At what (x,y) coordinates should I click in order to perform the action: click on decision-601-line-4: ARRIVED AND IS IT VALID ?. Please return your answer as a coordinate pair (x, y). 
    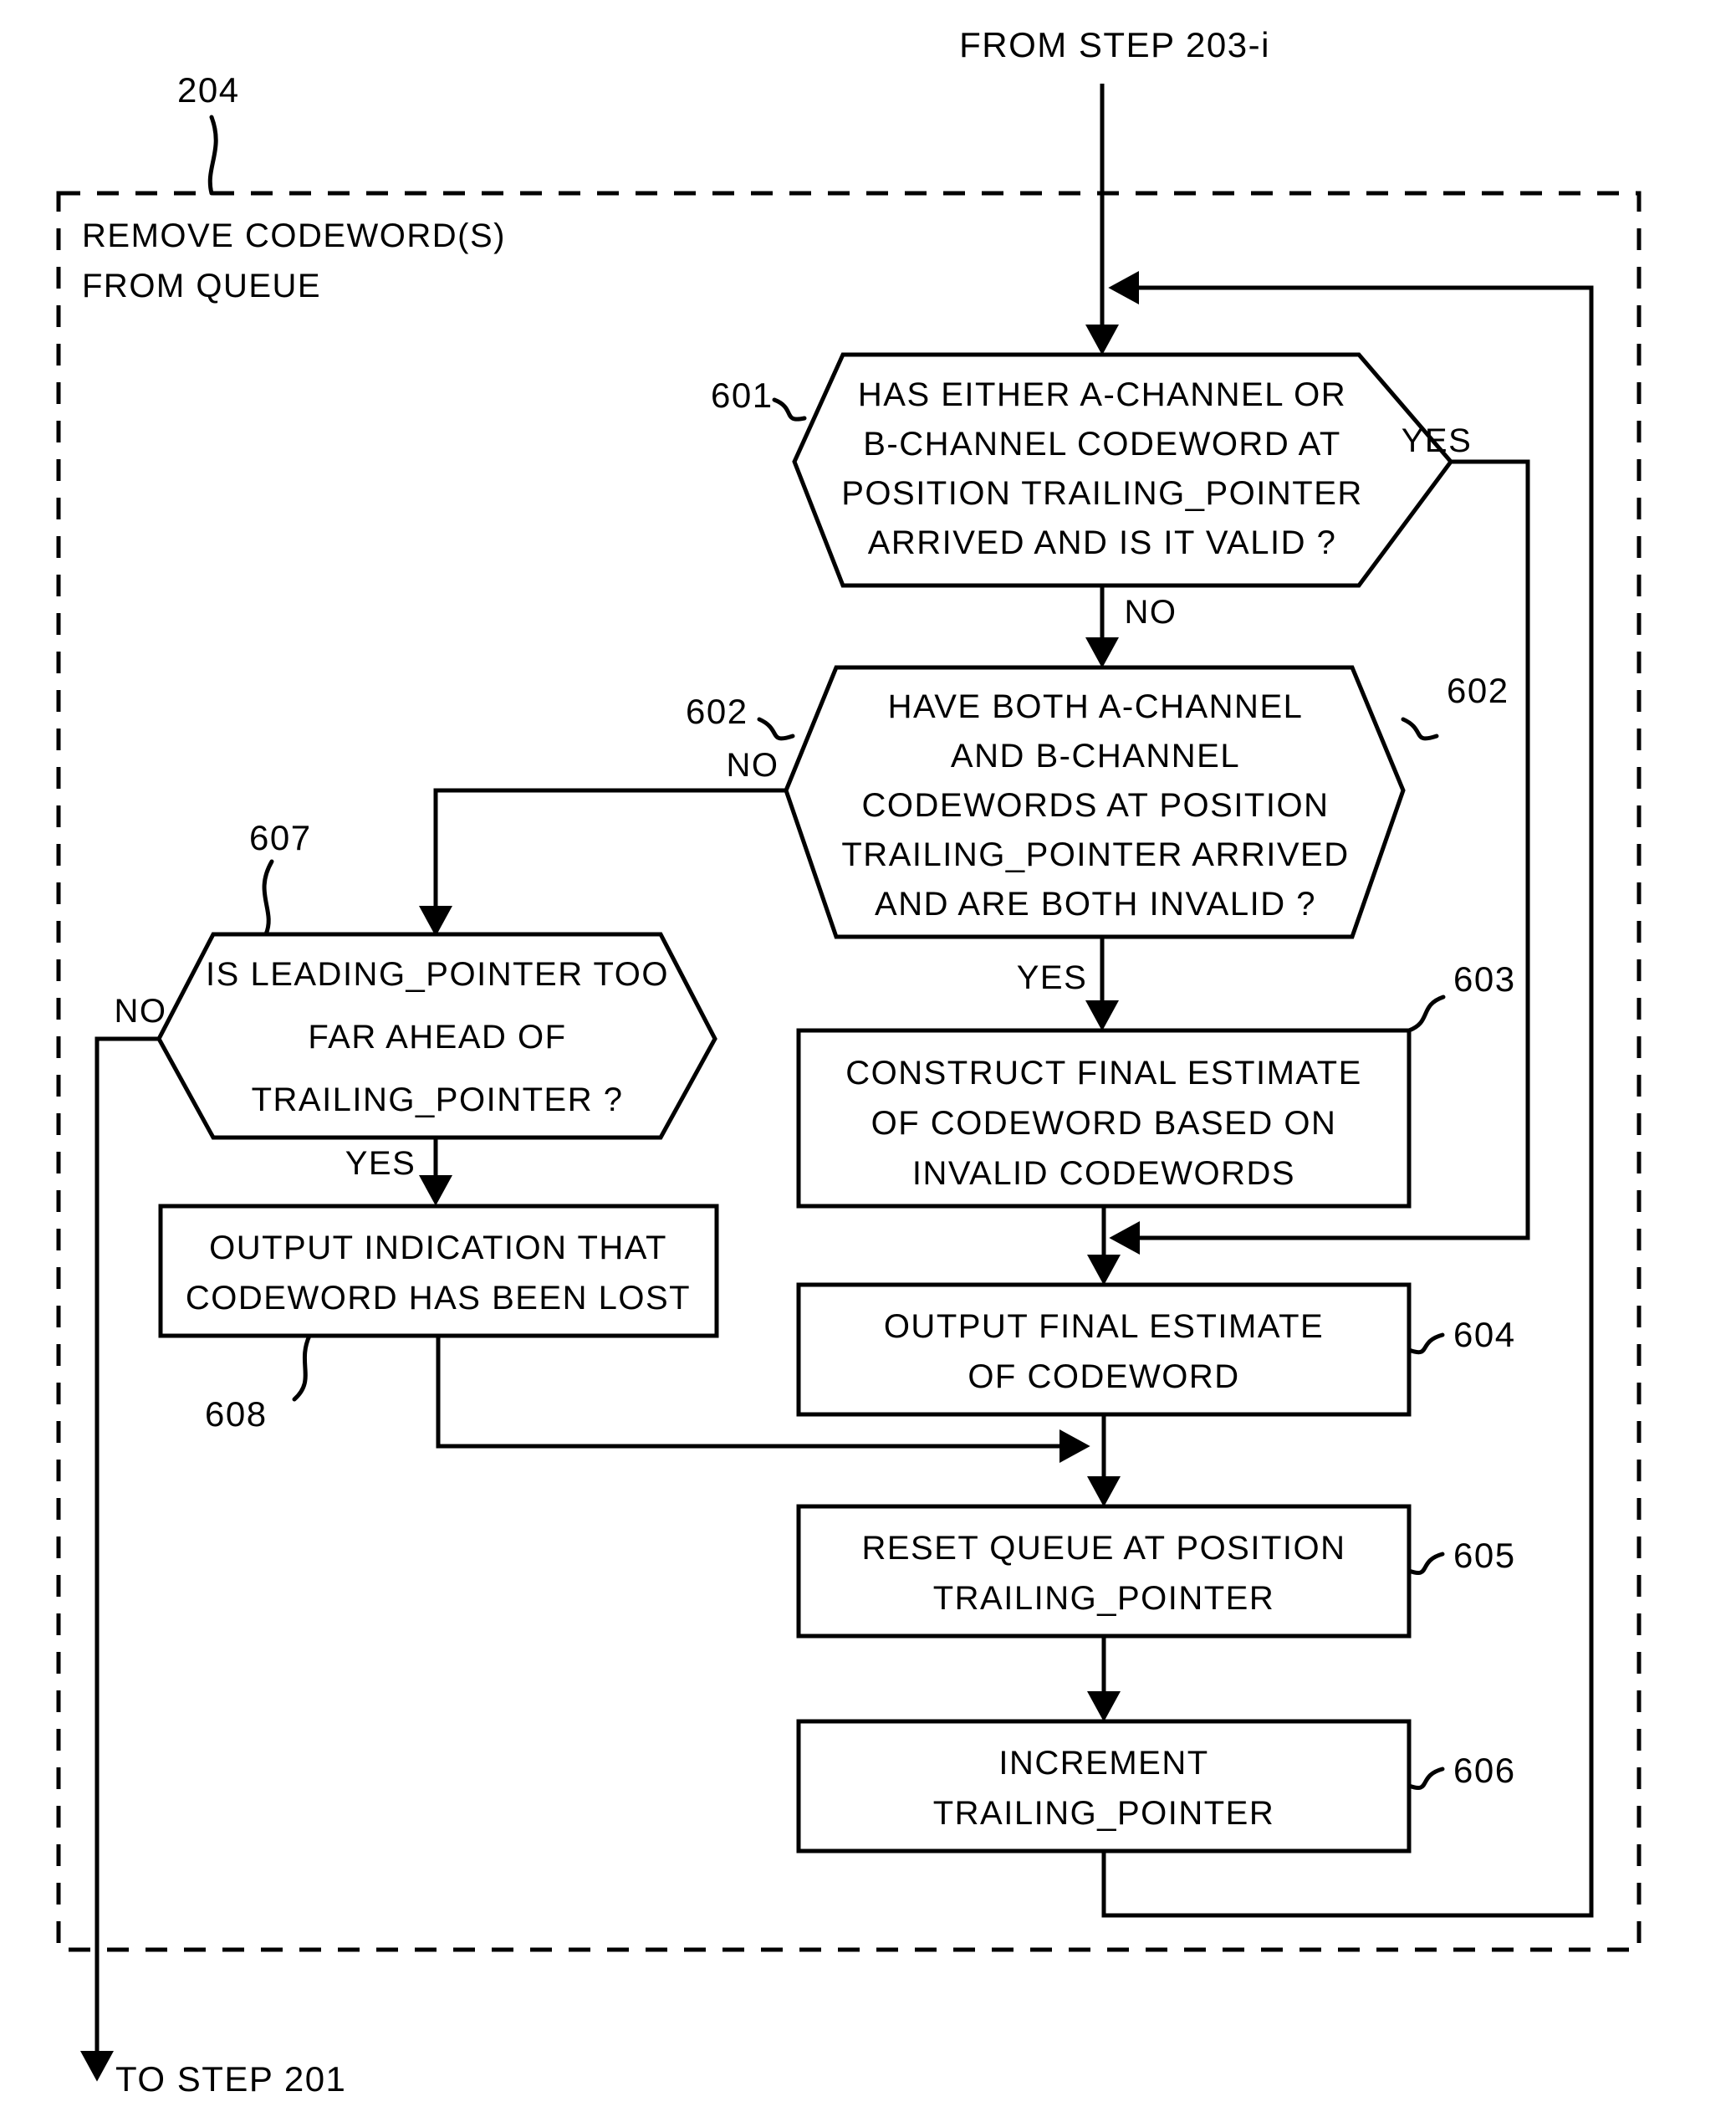
    Looking at the image, I should click on (1102, 542).